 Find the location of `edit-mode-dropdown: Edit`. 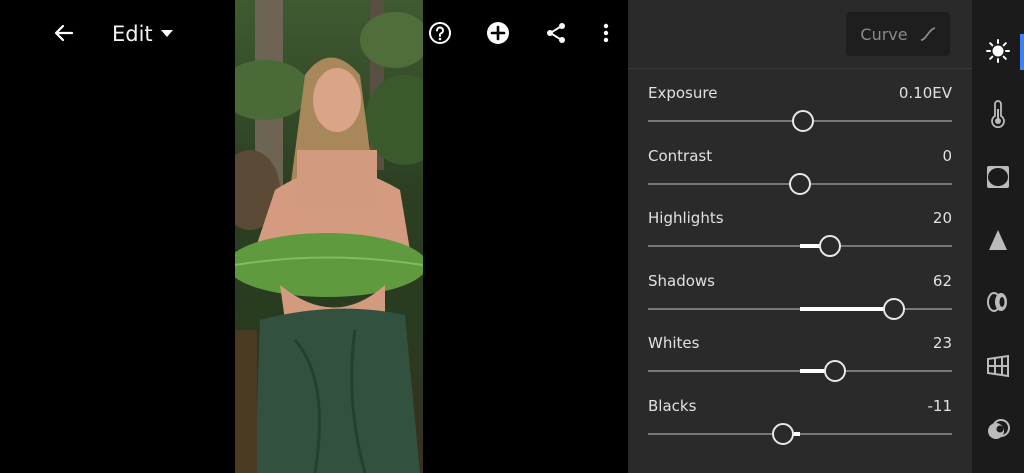

edit-mode-dropdown: Edit is located at coordinates (142, 34).